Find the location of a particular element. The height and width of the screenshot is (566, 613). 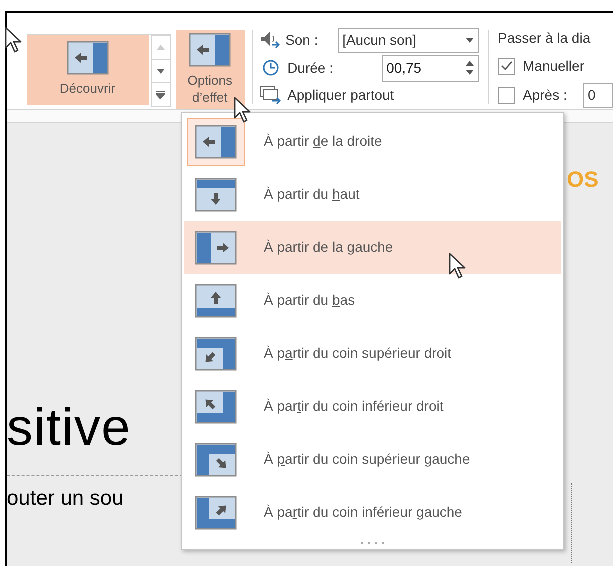

menu-item-label: À partir du coin inférieur droit is located at coordinates (354, 406).